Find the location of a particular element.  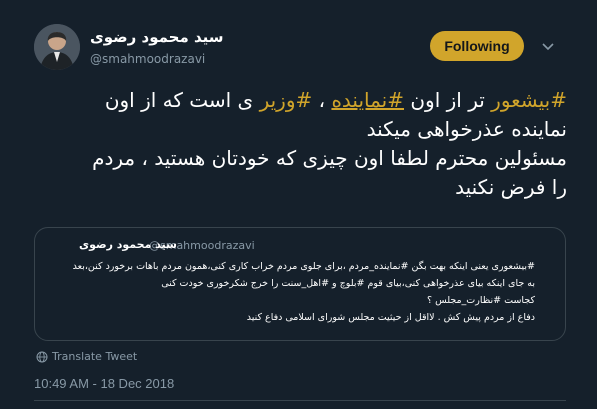

translate-tweet-link: Translate Tweet is located at coordinates (86, 356).